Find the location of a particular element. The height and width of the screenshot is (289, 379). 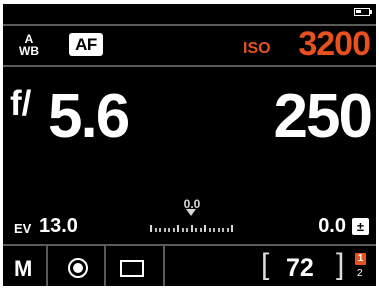

record-icon is located at coordinates (78, 268).